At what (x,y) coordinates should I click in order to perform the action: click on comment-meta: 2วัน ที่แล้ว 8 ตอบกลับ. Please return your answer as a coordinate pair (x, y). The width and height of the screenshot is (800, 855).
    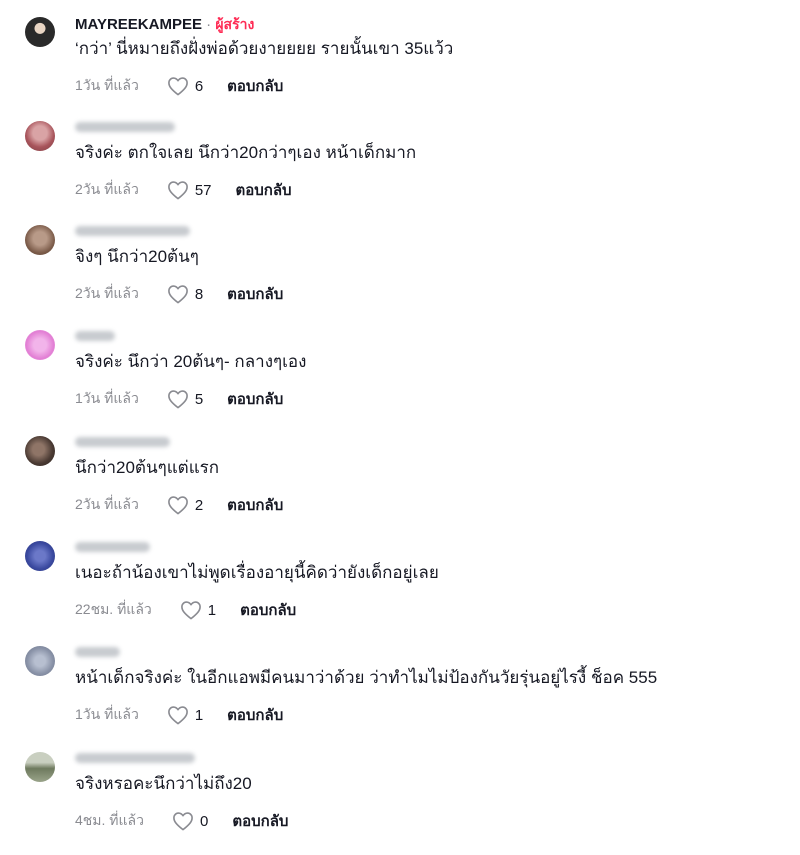
    Looking at the image, I should click on (179, 294).